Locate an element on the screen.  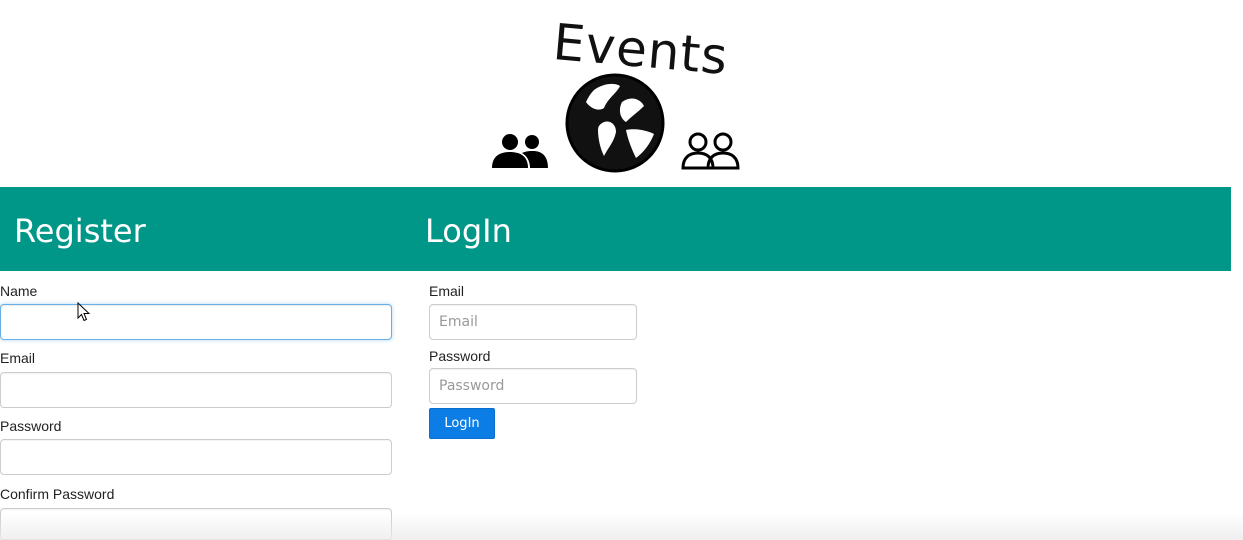
globe-icon is located at coordinates (615, 123).